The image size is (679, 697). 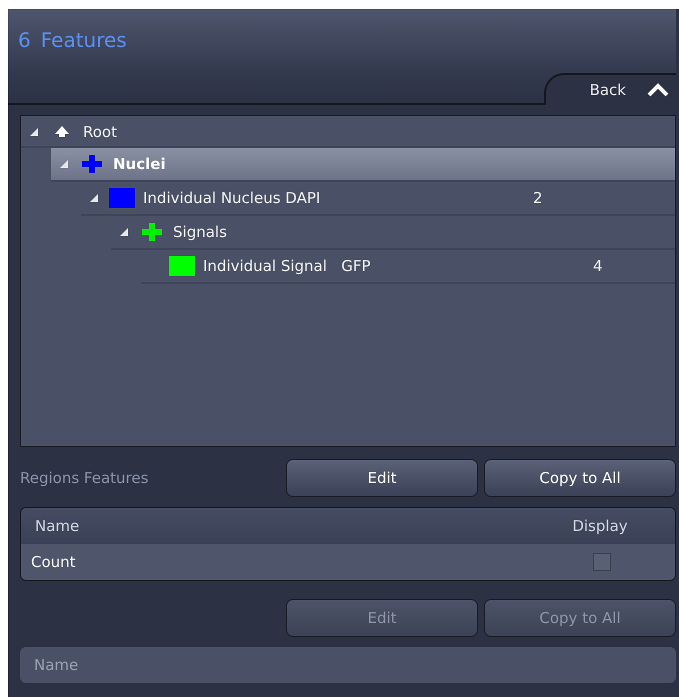 I want to click on back-link: Back, so click(x=608, y=90).